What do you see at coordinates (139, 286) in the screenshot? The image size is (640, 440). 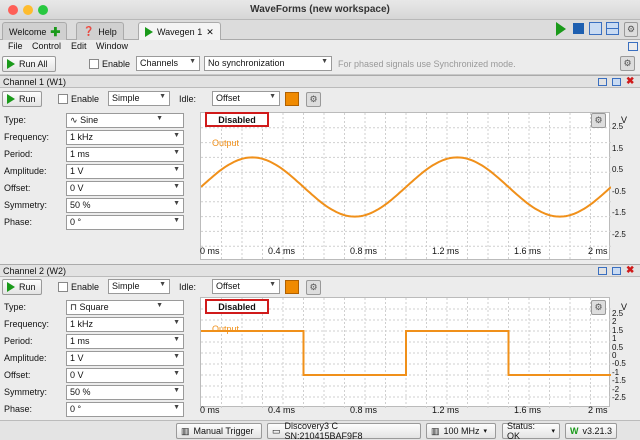 I see `channel2-mode-select: Simple ▼` at bounding box center [139, 286].